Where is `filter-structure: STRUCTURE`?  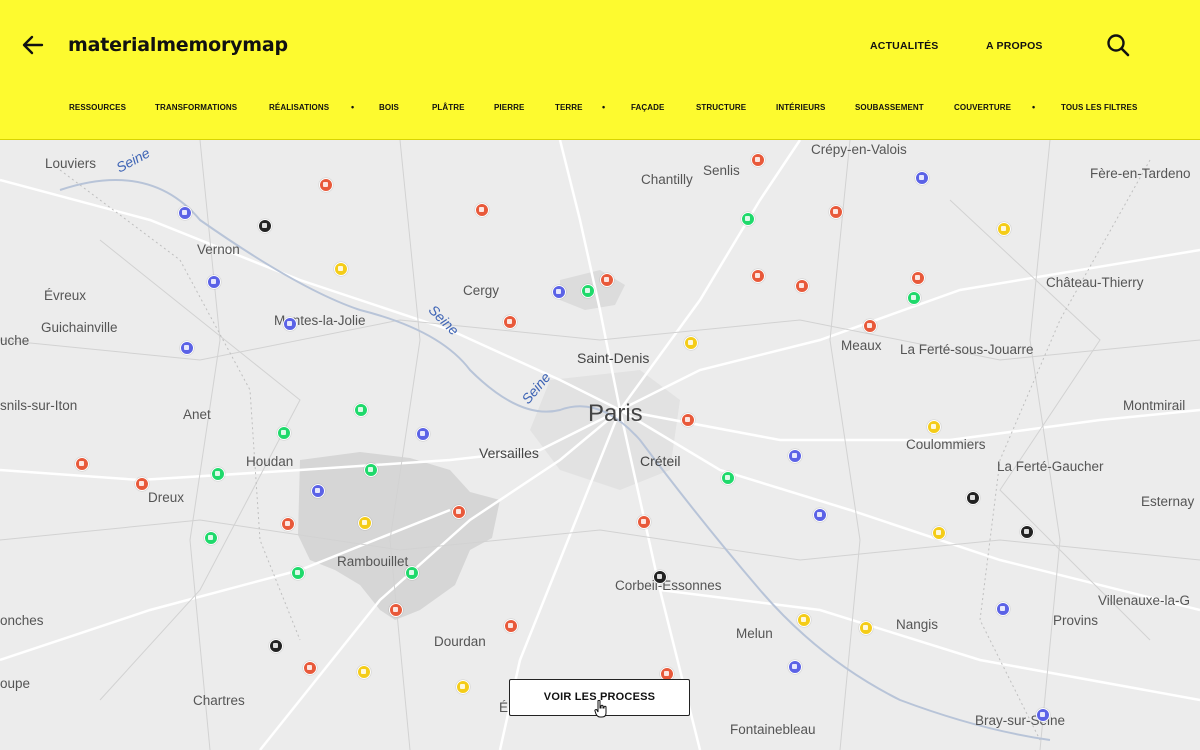 filter-structure: STRUCTURE is located at coordinates (721, 107).